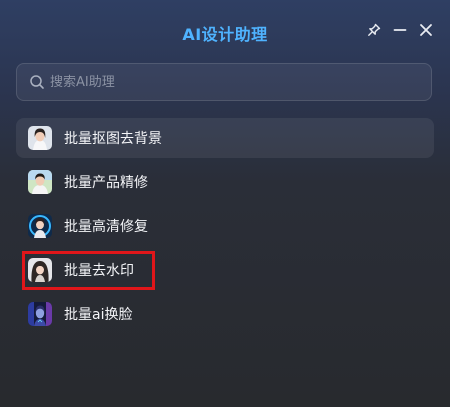 The height and width of the screenshot is (407, 450). I want to click on close-button, so click(426, 30).